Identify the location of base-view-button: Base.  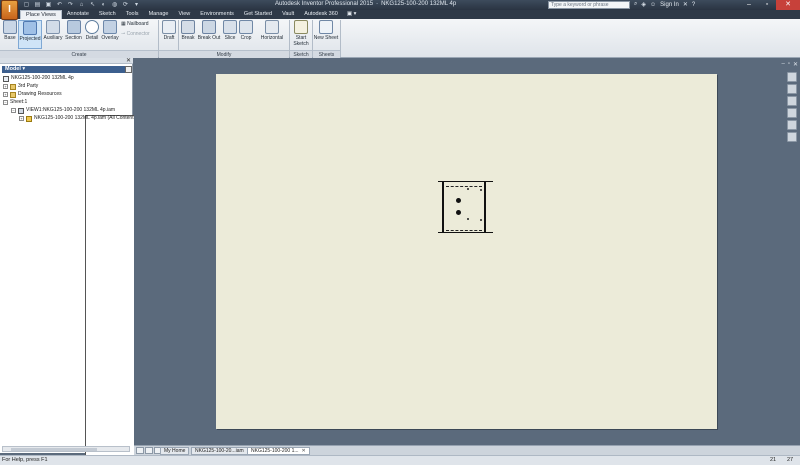
(10, 34).